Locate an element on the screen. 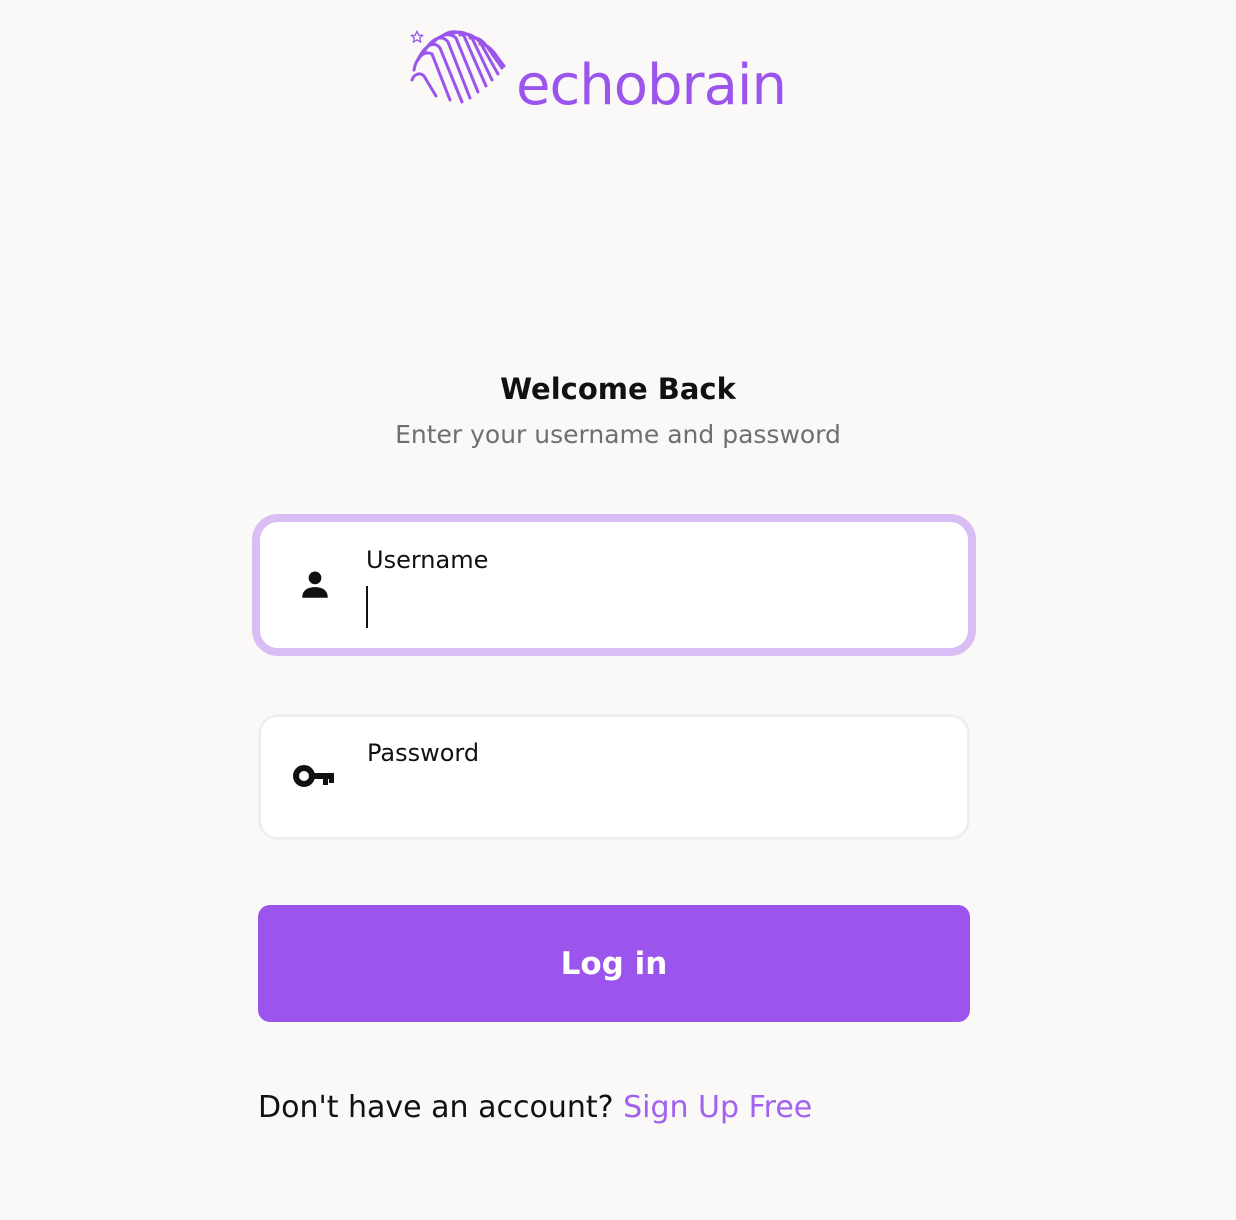 This screenshot has height=1220, width=1236. wave-brain-icon is located at coordinates (458, 67).